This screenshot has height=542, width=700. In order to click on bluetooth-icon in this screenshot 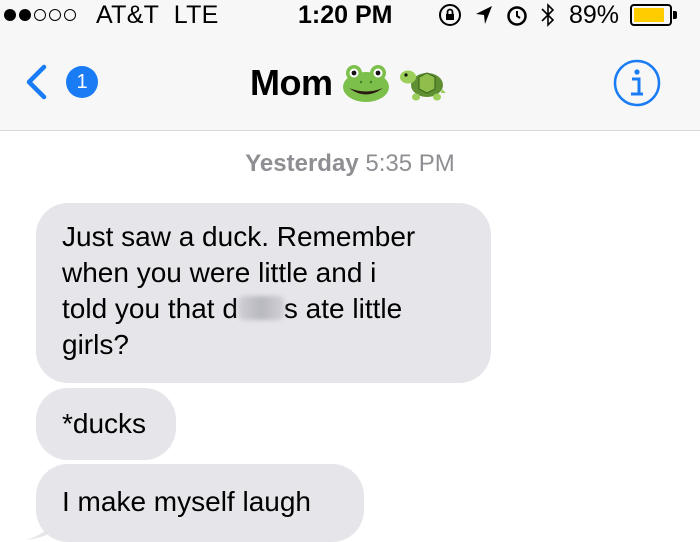, I will do `click(548, 15)`.